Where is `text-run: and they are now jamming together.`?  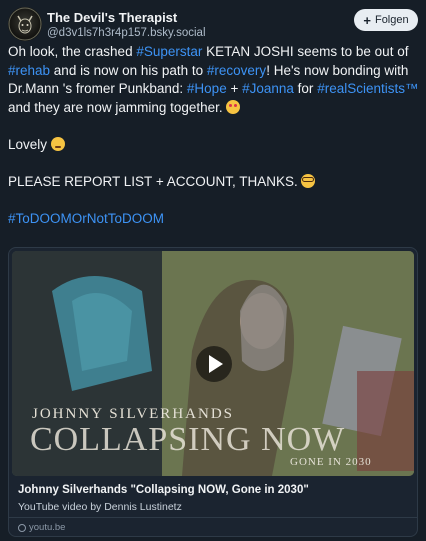 text-run: and they are now jamming together. is located at coordinates (117, 107).